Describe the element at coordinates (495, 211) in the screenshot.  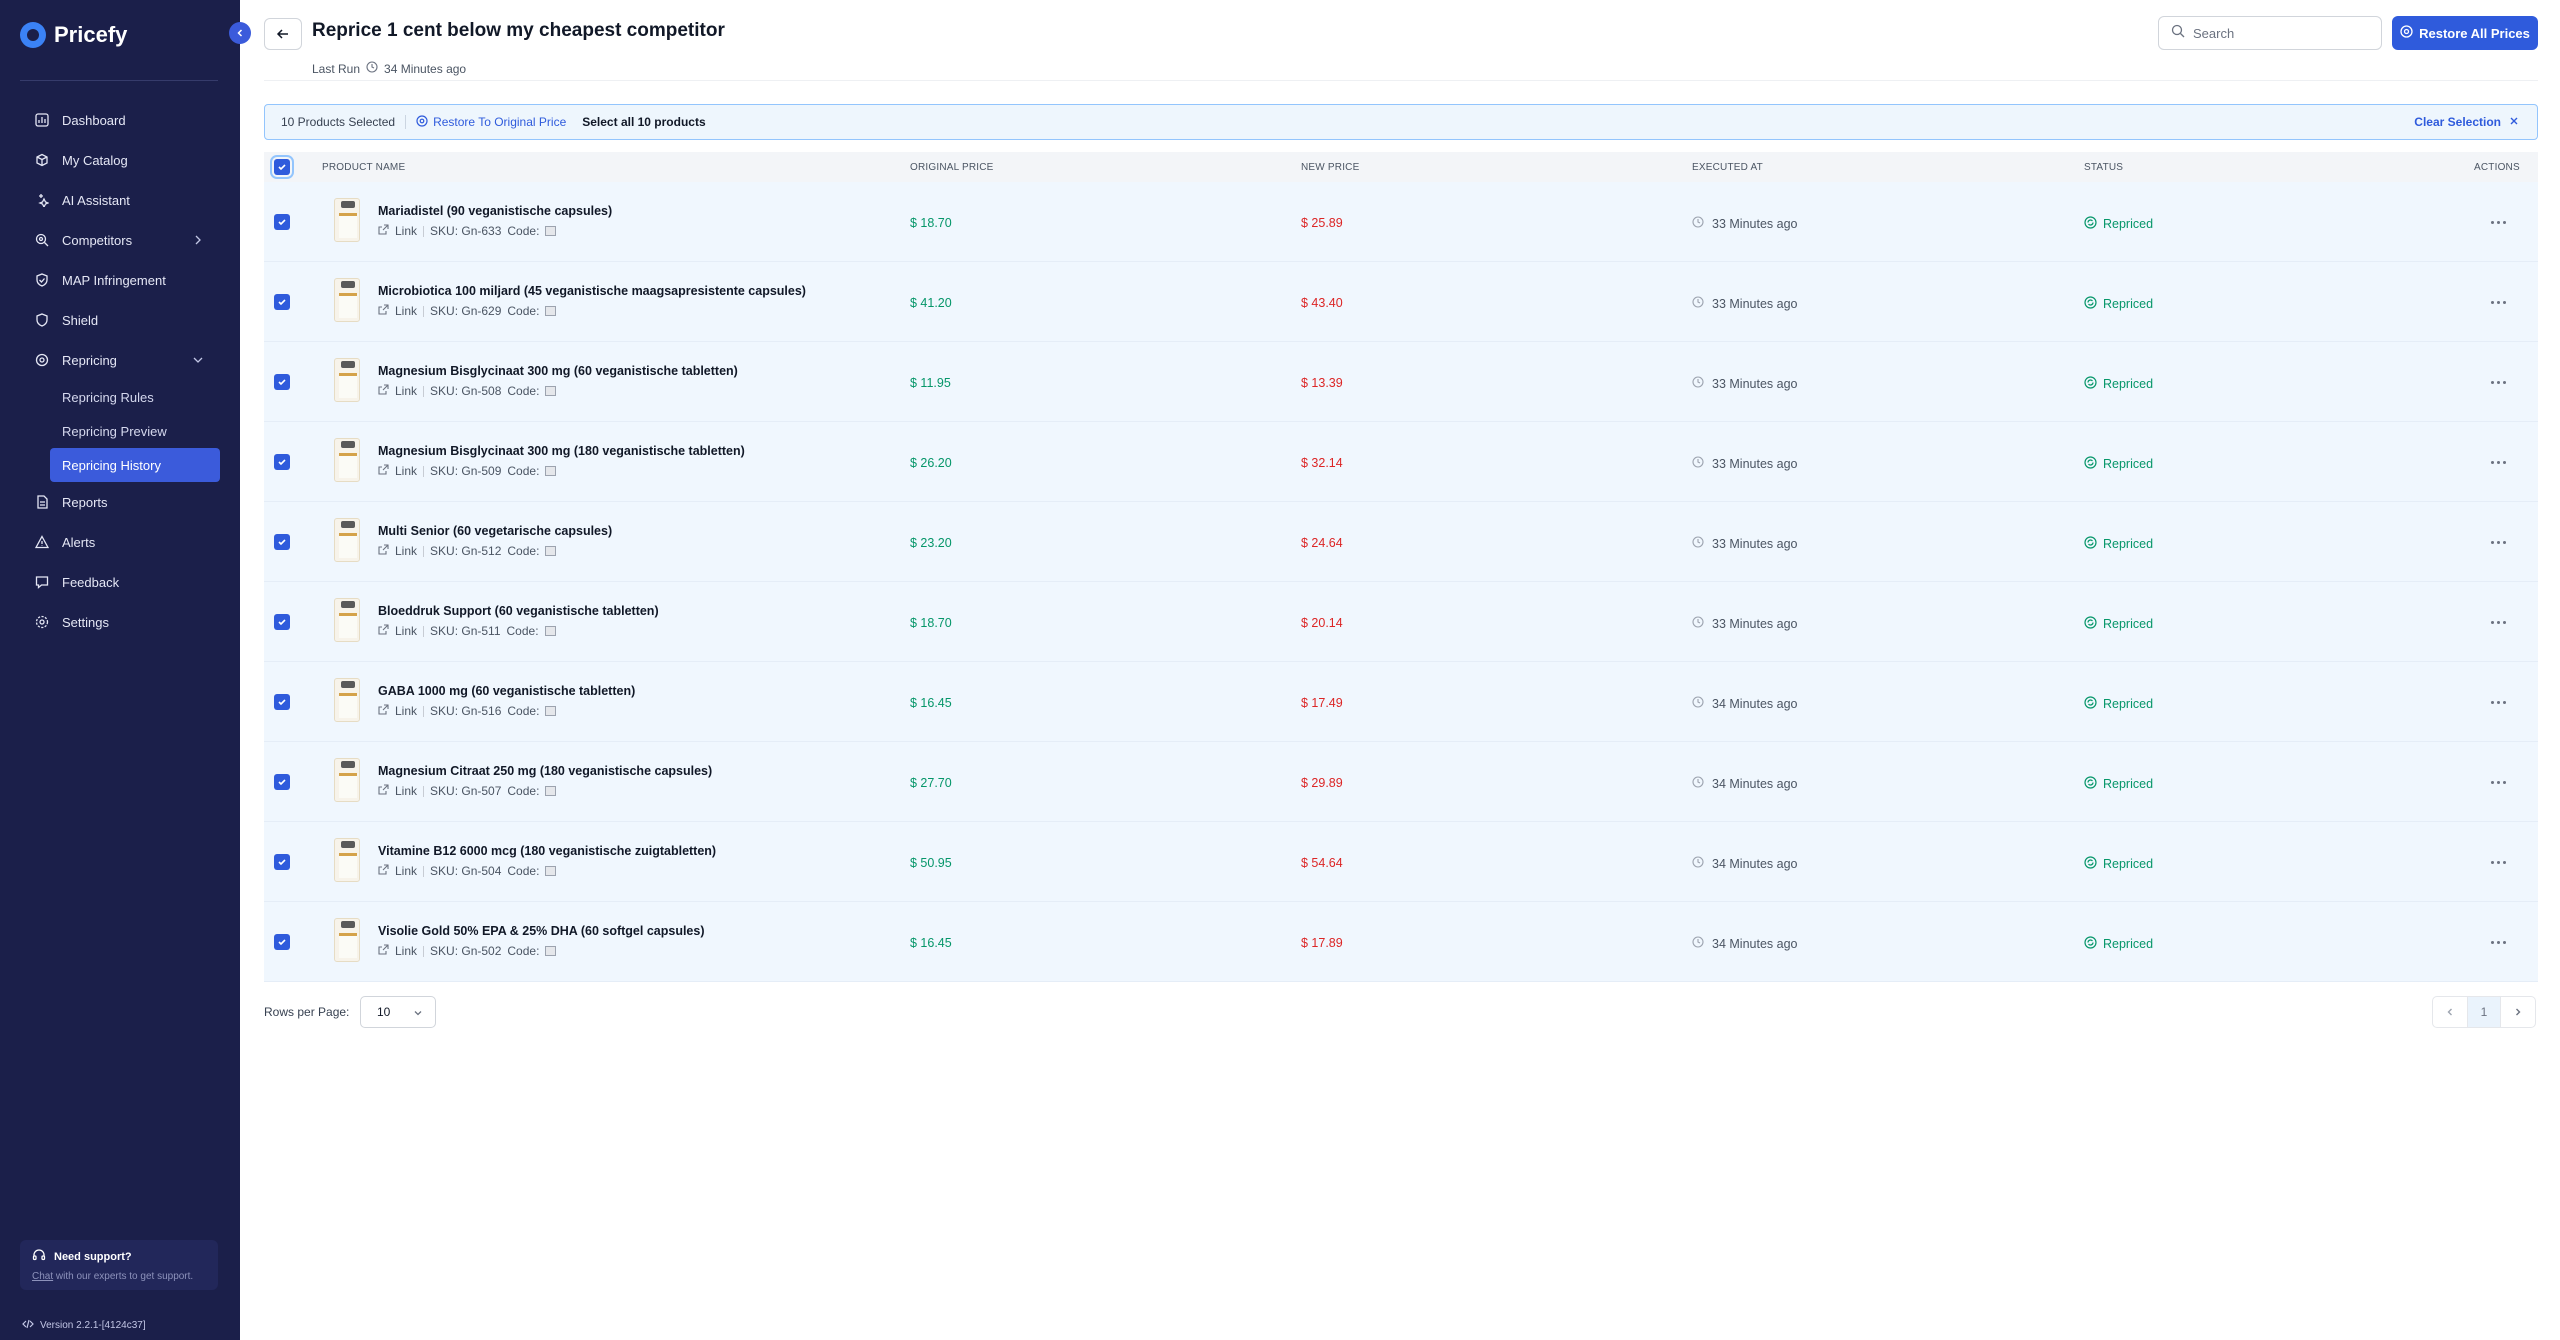
I see `product-name: Mariadistel (90 veganistische capsules)` at that location.